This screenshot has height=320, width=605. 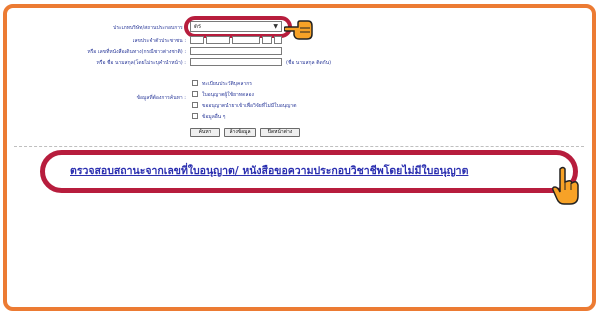 What do you see at coordinates (161, 98) in the screenshot?
I see `options-label: ข้อมูลที่ต้องการค้นหา :` at bounding box center [161, 98].